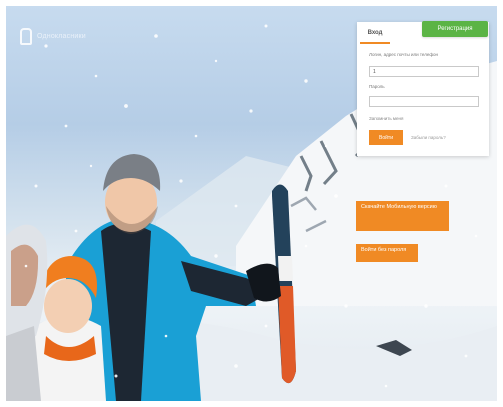 Image resolution: width=503 pixels, height=407 pixels. Describe the element at coordinates (404, 54) in the screenshot. I see `username-label: Логин, адрес почты или телефон` at that location.